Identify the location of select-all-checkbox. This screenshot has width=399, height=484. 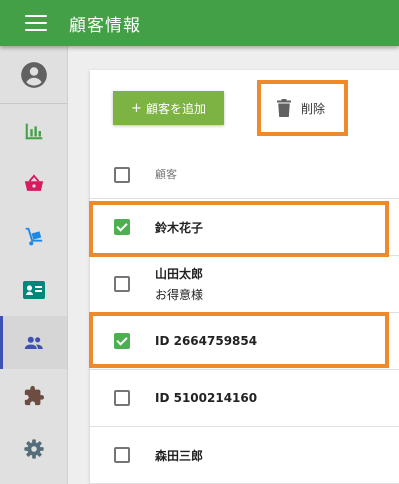
(122, 175).